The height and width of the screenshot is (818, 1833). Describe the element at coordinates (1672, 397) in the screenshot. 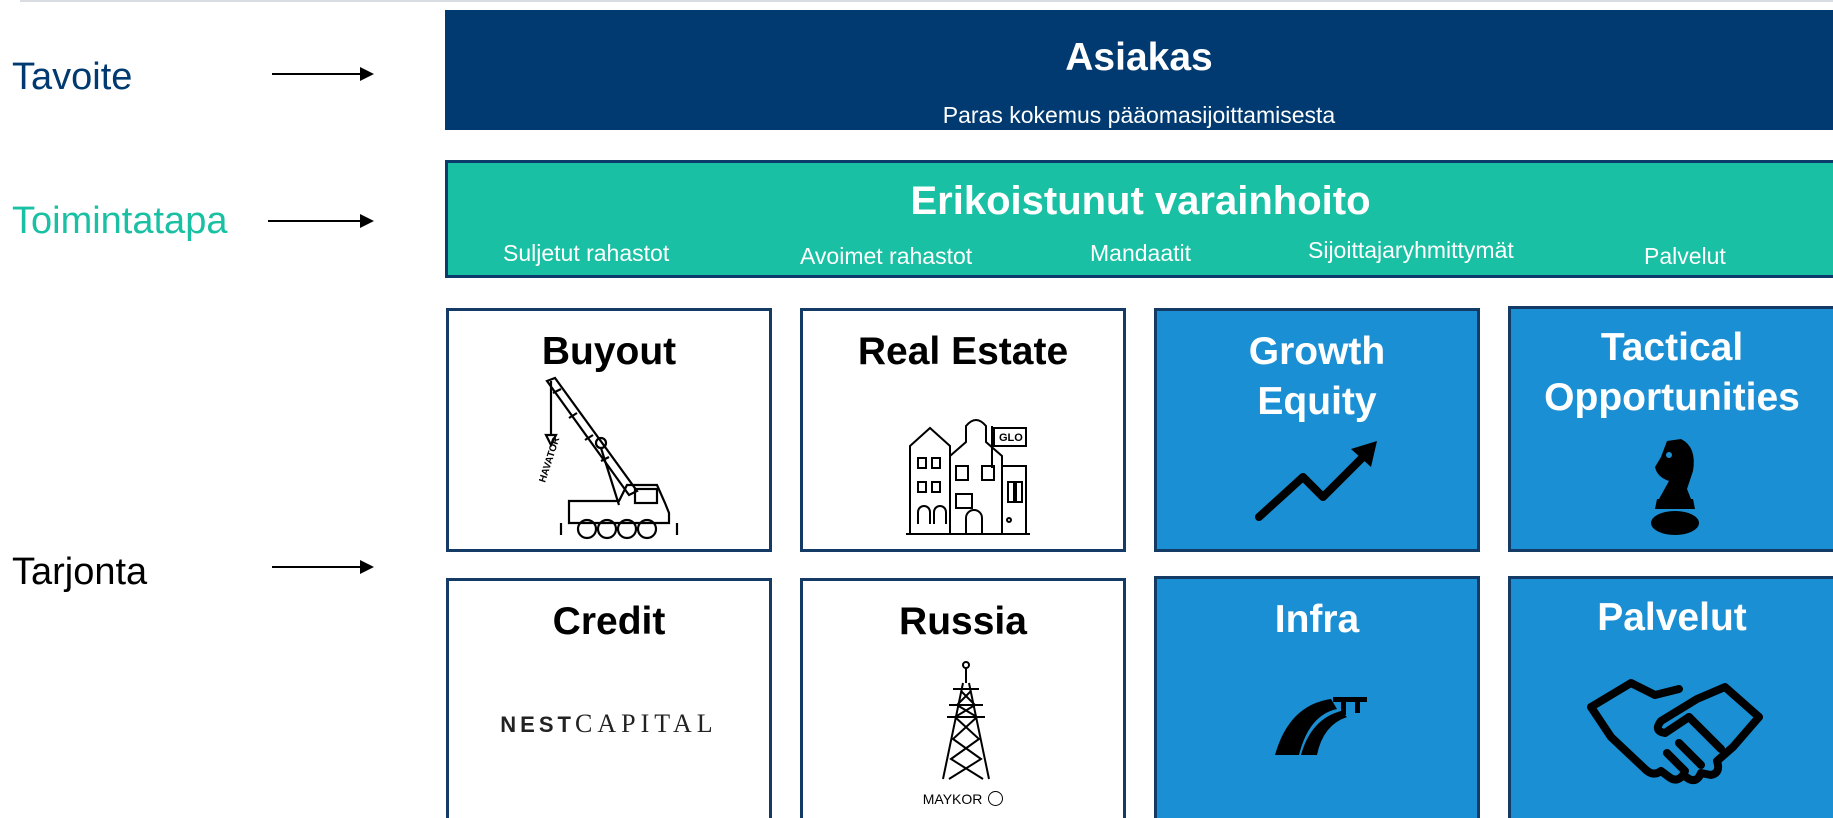

I see `tactical-title-line-2: Opportunities` at that location.